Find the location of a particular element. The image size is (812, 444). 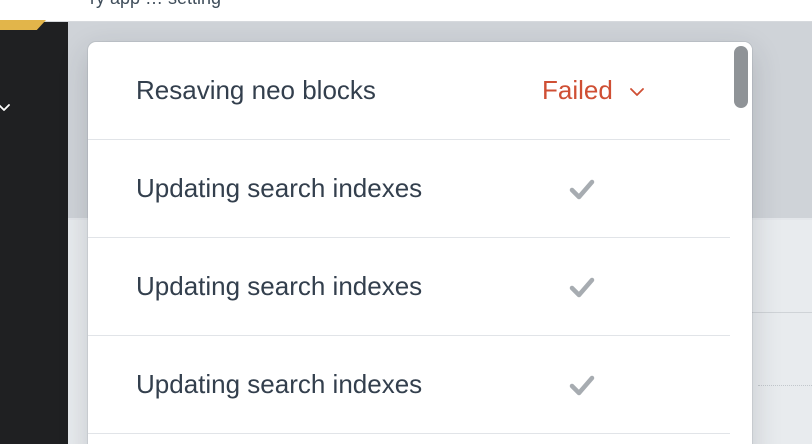

job-status-failed-dropdown: Failed is located at coordinates (593, 90).